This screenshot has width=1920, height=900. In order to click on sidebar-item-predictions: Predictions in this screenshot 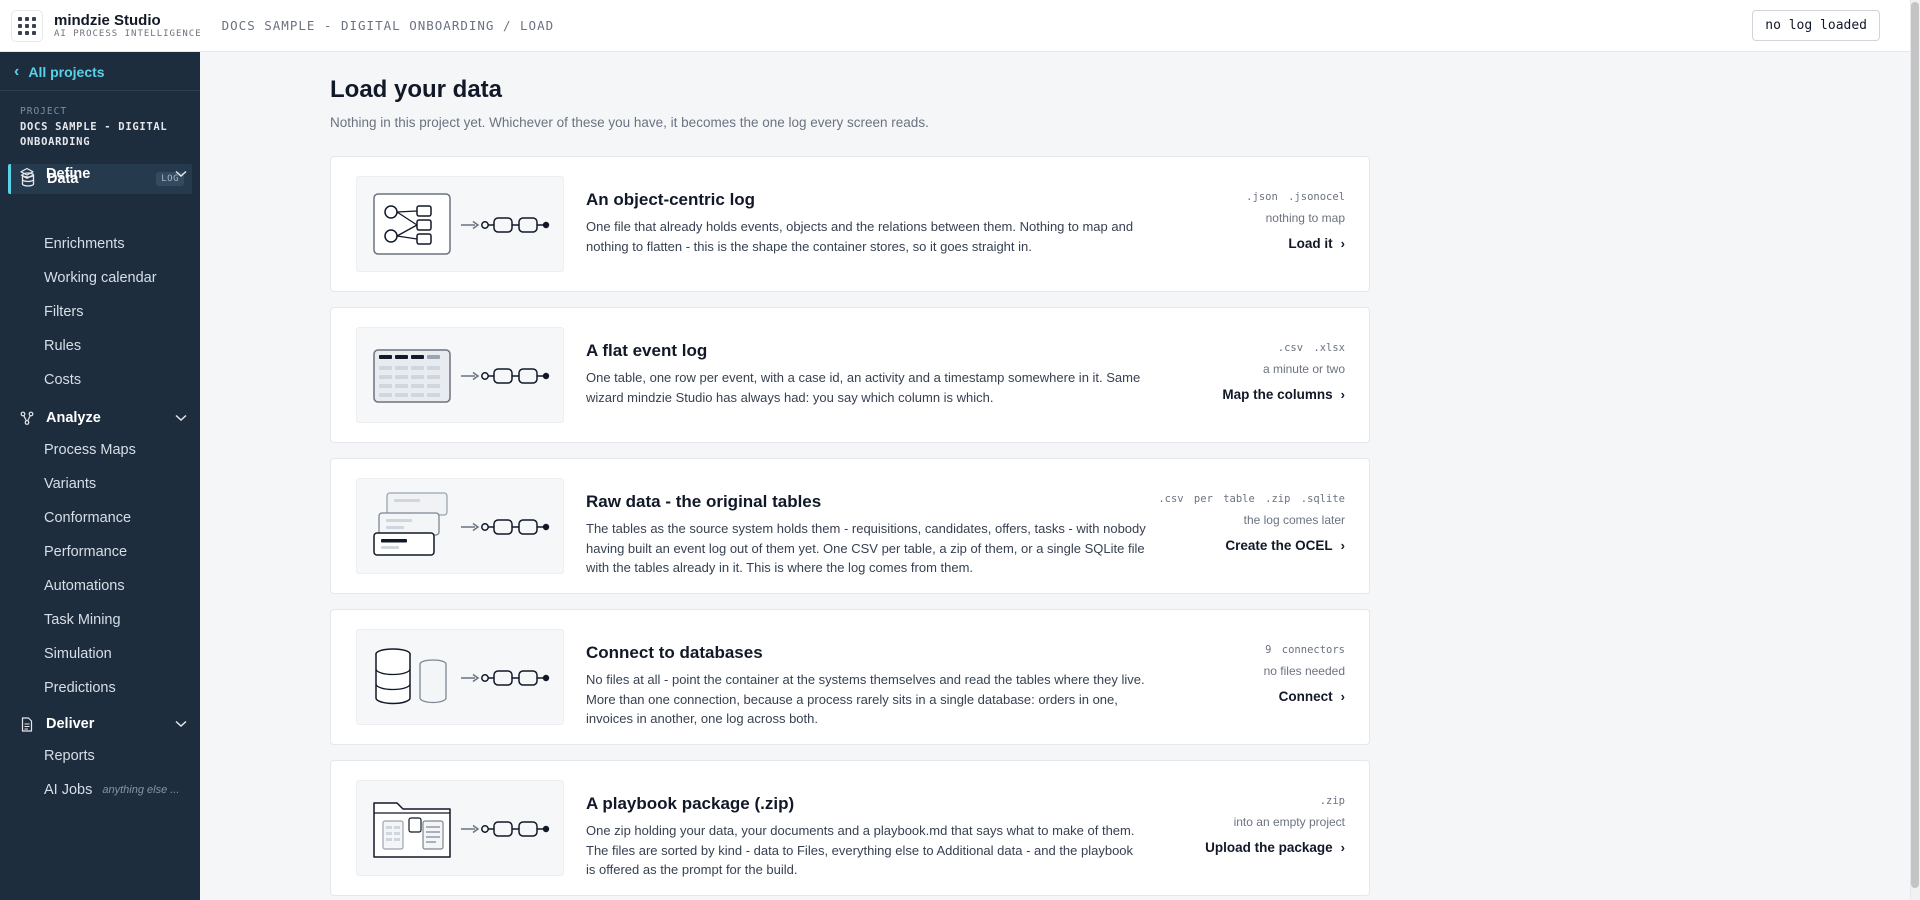, I will do `click(80, 688)`.